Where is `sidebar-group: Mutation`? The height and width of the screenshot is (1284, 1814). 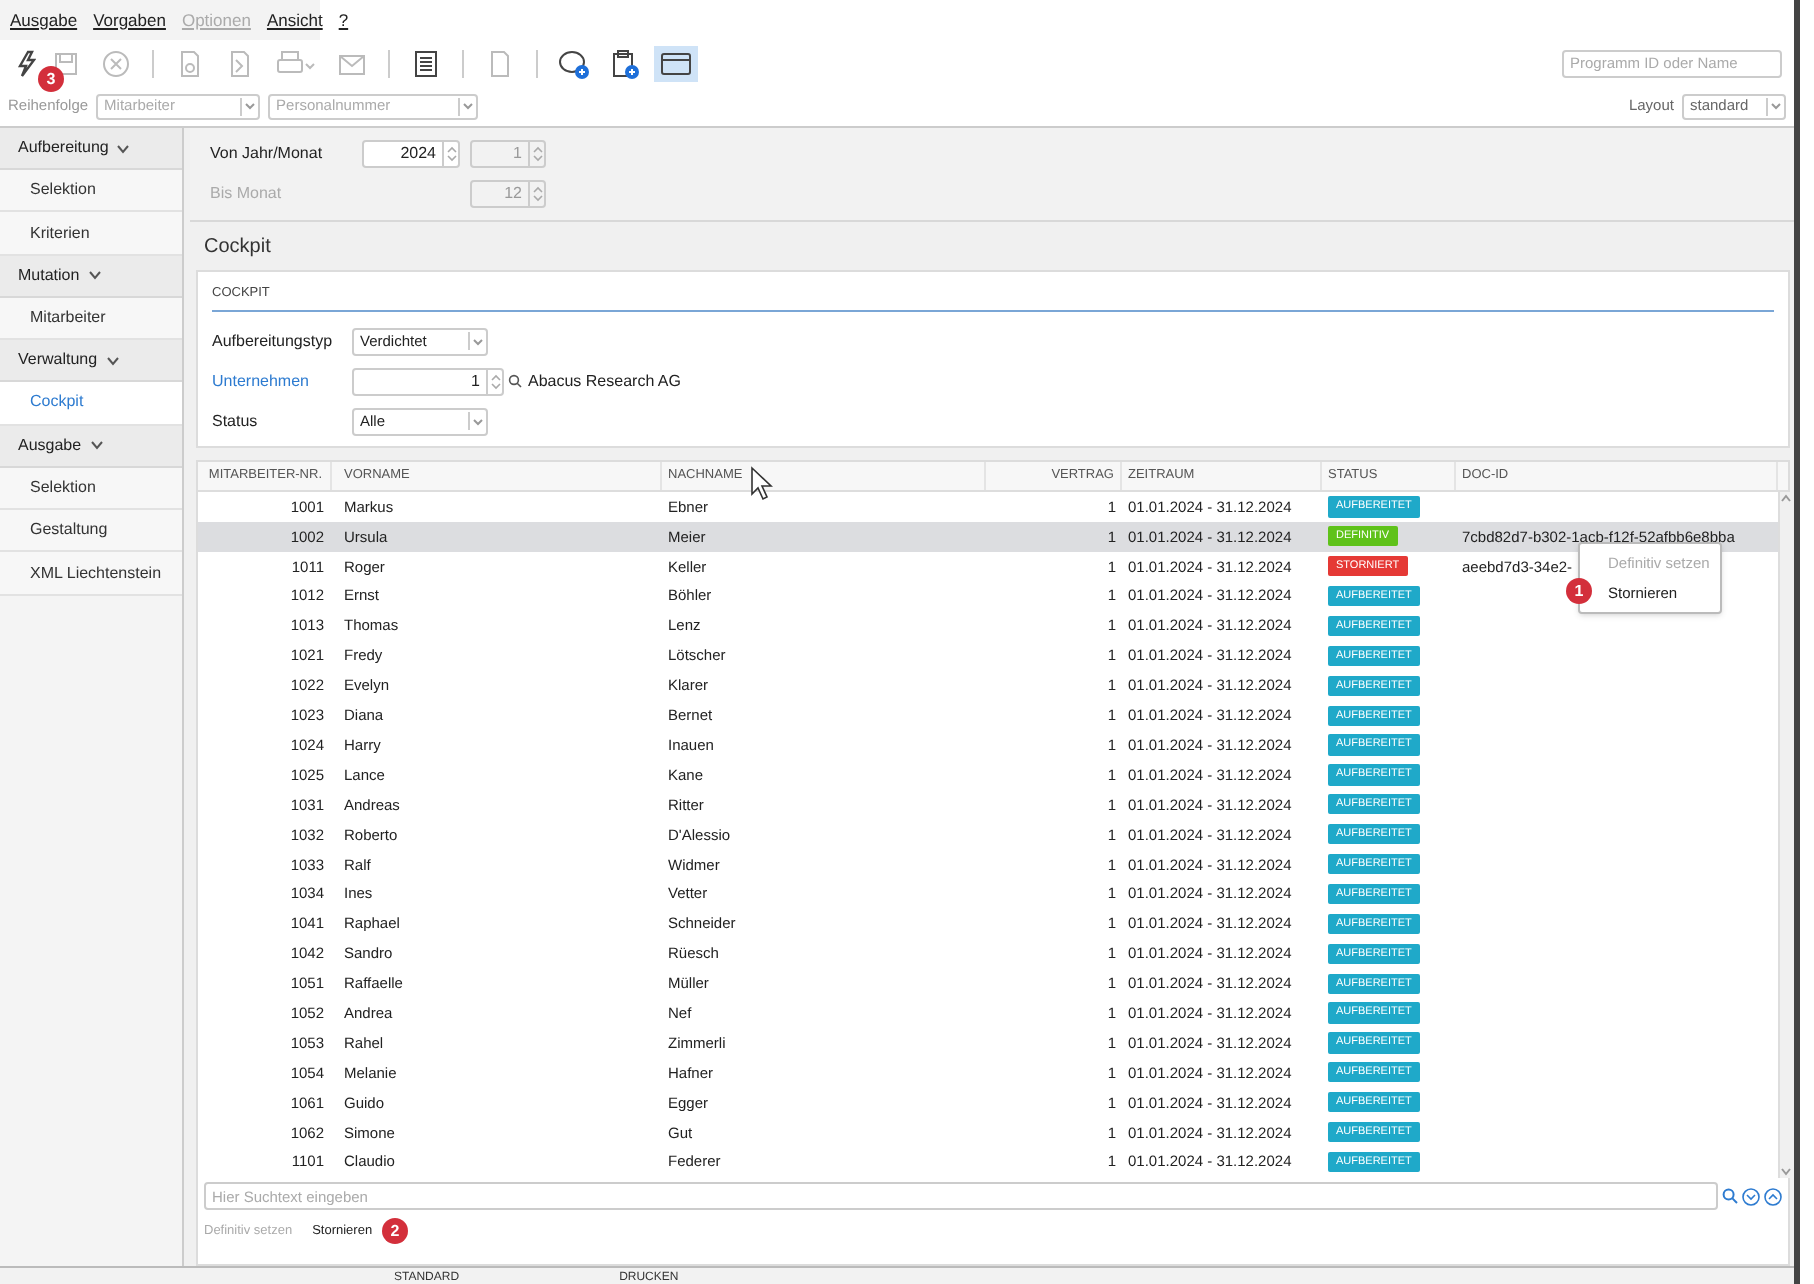 sidebar-group: Mutation is located at coordinates (91, 276).